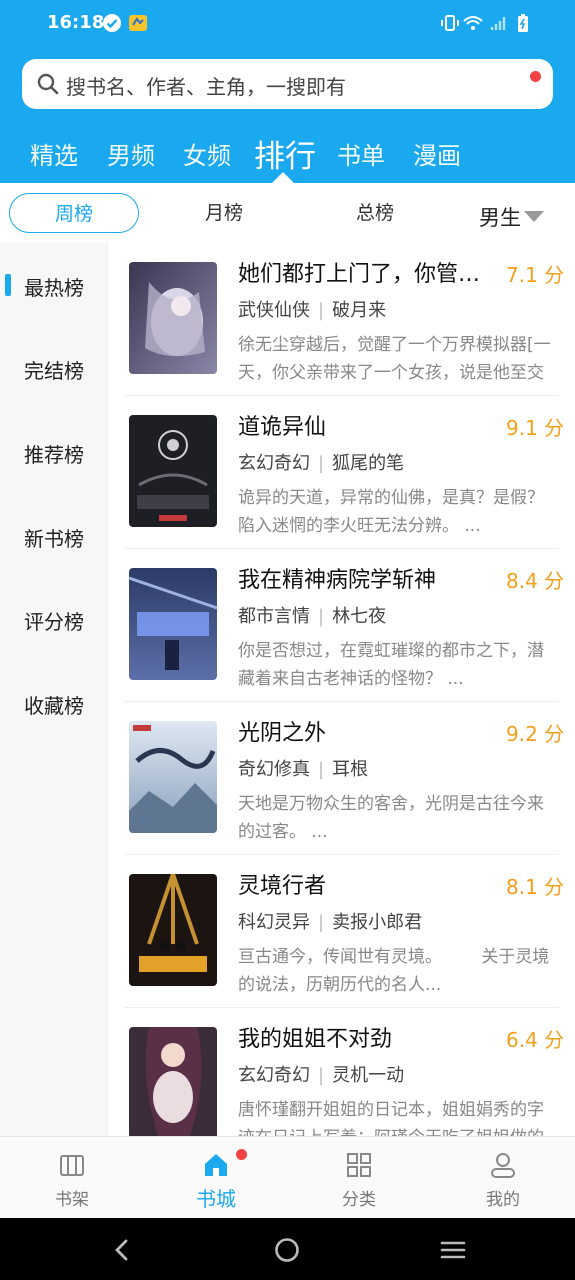  I want to click on book-score: 9.1 分, so click(535, 428).